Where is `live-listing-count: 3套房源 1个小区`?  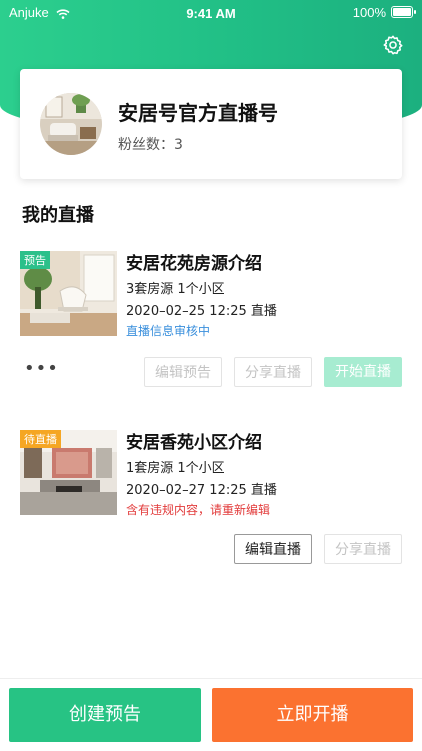 live-listing-count: 3套房源 1个小区 is located at coordinates (175, 289).